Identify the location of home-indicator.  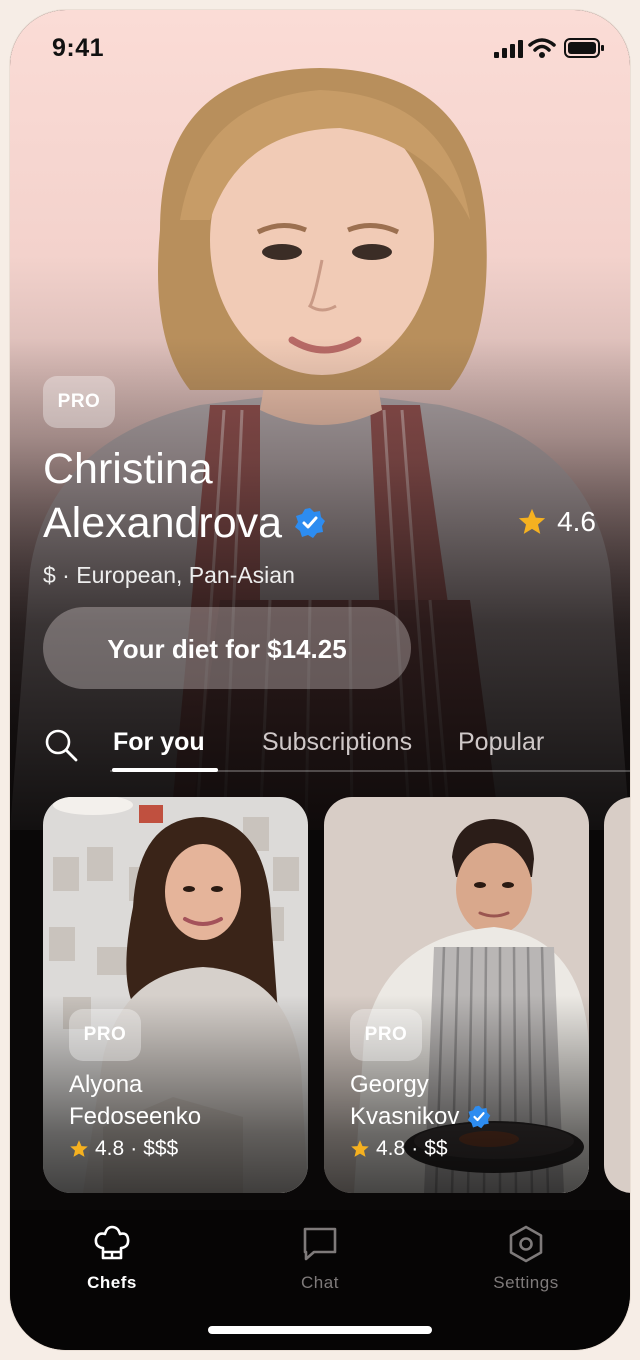
(320, 1330).